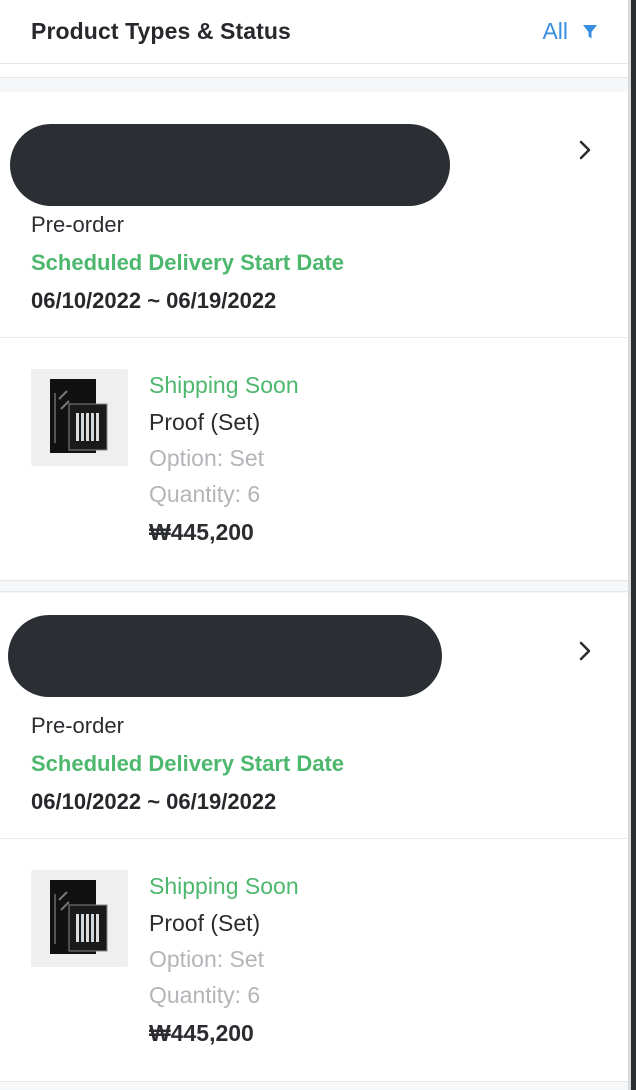 This screenshot has height=1090, width=636. I want to click on filter-button: All, so click(570, 31).